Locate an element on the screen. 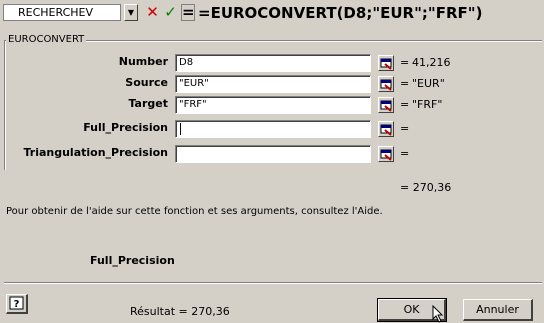 This screenshot has width=544, height=323. full-precision-field is located at coordinates (273, 129).